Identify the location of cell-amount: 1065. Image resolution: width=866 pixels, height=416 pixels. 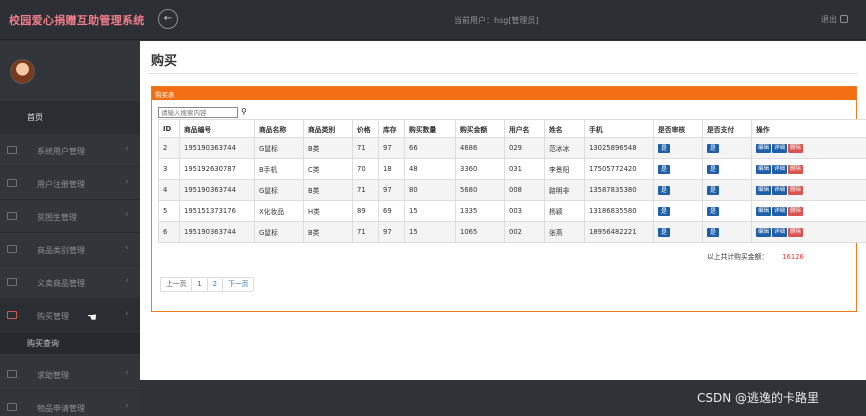
(480, 232).